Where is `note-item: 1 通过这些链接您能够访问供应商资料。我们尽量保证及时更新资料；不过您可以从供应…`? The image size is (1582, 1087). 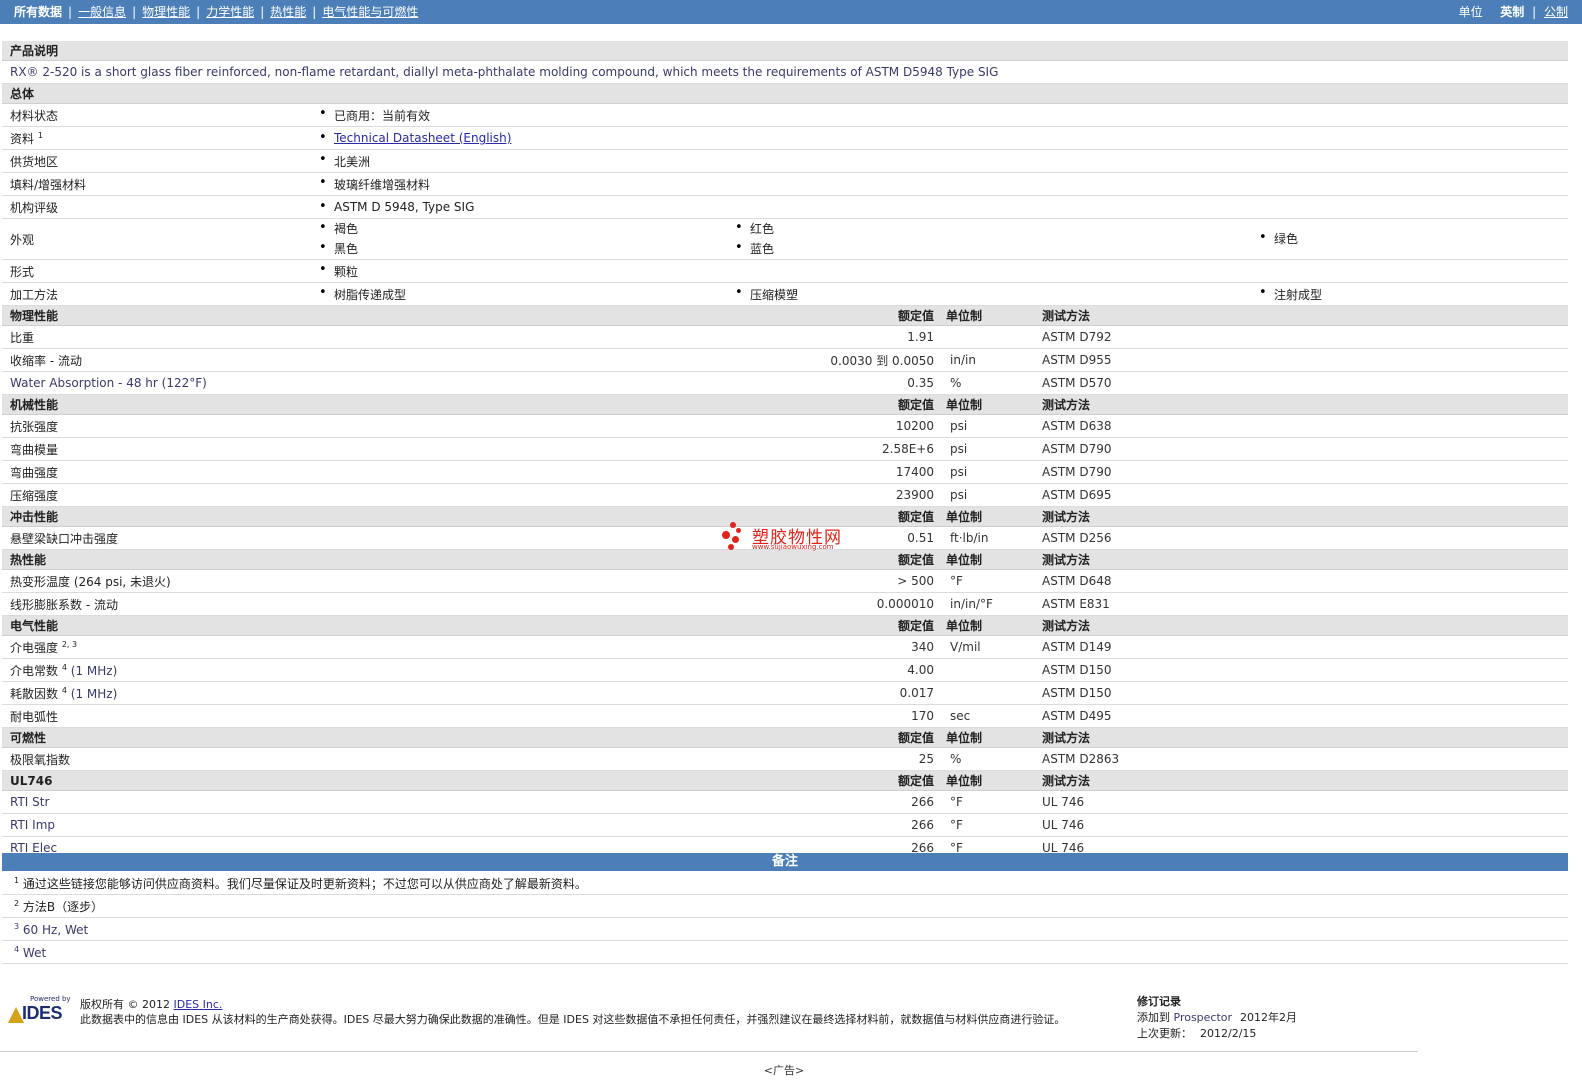 note-item: 1 通过这些链接您能够访问供应商资料。我们尽量保证及时更新资料；不过您可以从供应… is located at coordinates (785, 884).